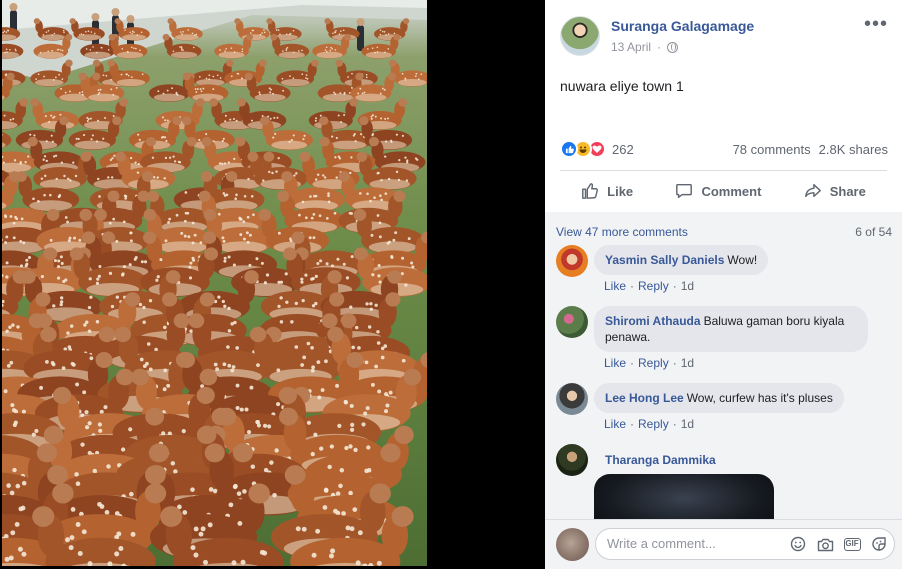 This screenshot has width=902, height=569. Describe the element at coordinates (622, 232) in the screenshot. I see `view-more-comments-link: View 47 more comments` at that location.